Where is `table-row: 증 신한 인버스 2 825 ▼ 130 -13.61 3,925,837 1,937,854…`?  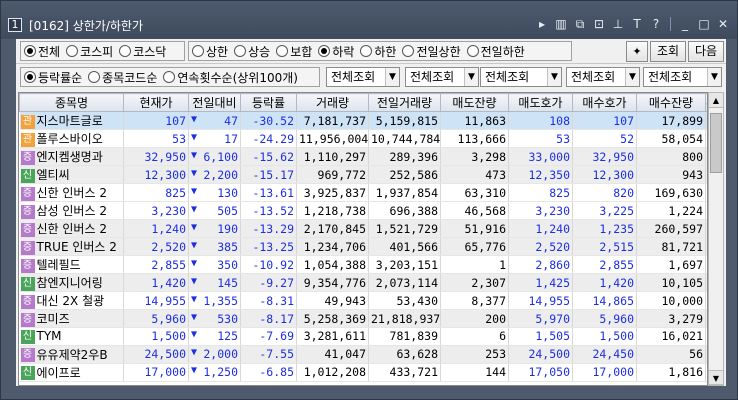
table-row: 증 신한 인버스 2 825 ▼ 130 -13.61 3,925,837 1,937,854… is located at coordinates (363, 192).